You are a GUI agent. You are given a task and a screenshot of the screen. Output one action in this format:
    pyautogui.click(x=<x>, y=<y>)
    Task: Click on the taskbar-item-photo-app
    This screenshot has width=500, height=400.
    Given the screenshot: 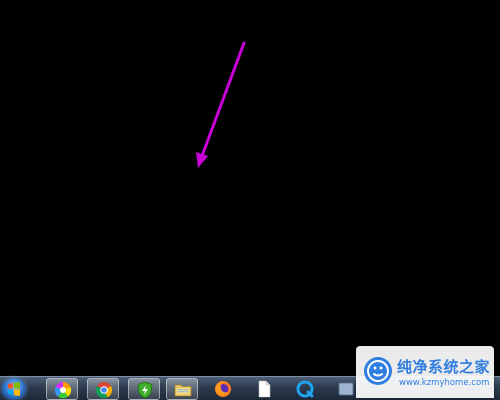 What is the action you would take?
    pyautogui.click(x=62, y=389)
    